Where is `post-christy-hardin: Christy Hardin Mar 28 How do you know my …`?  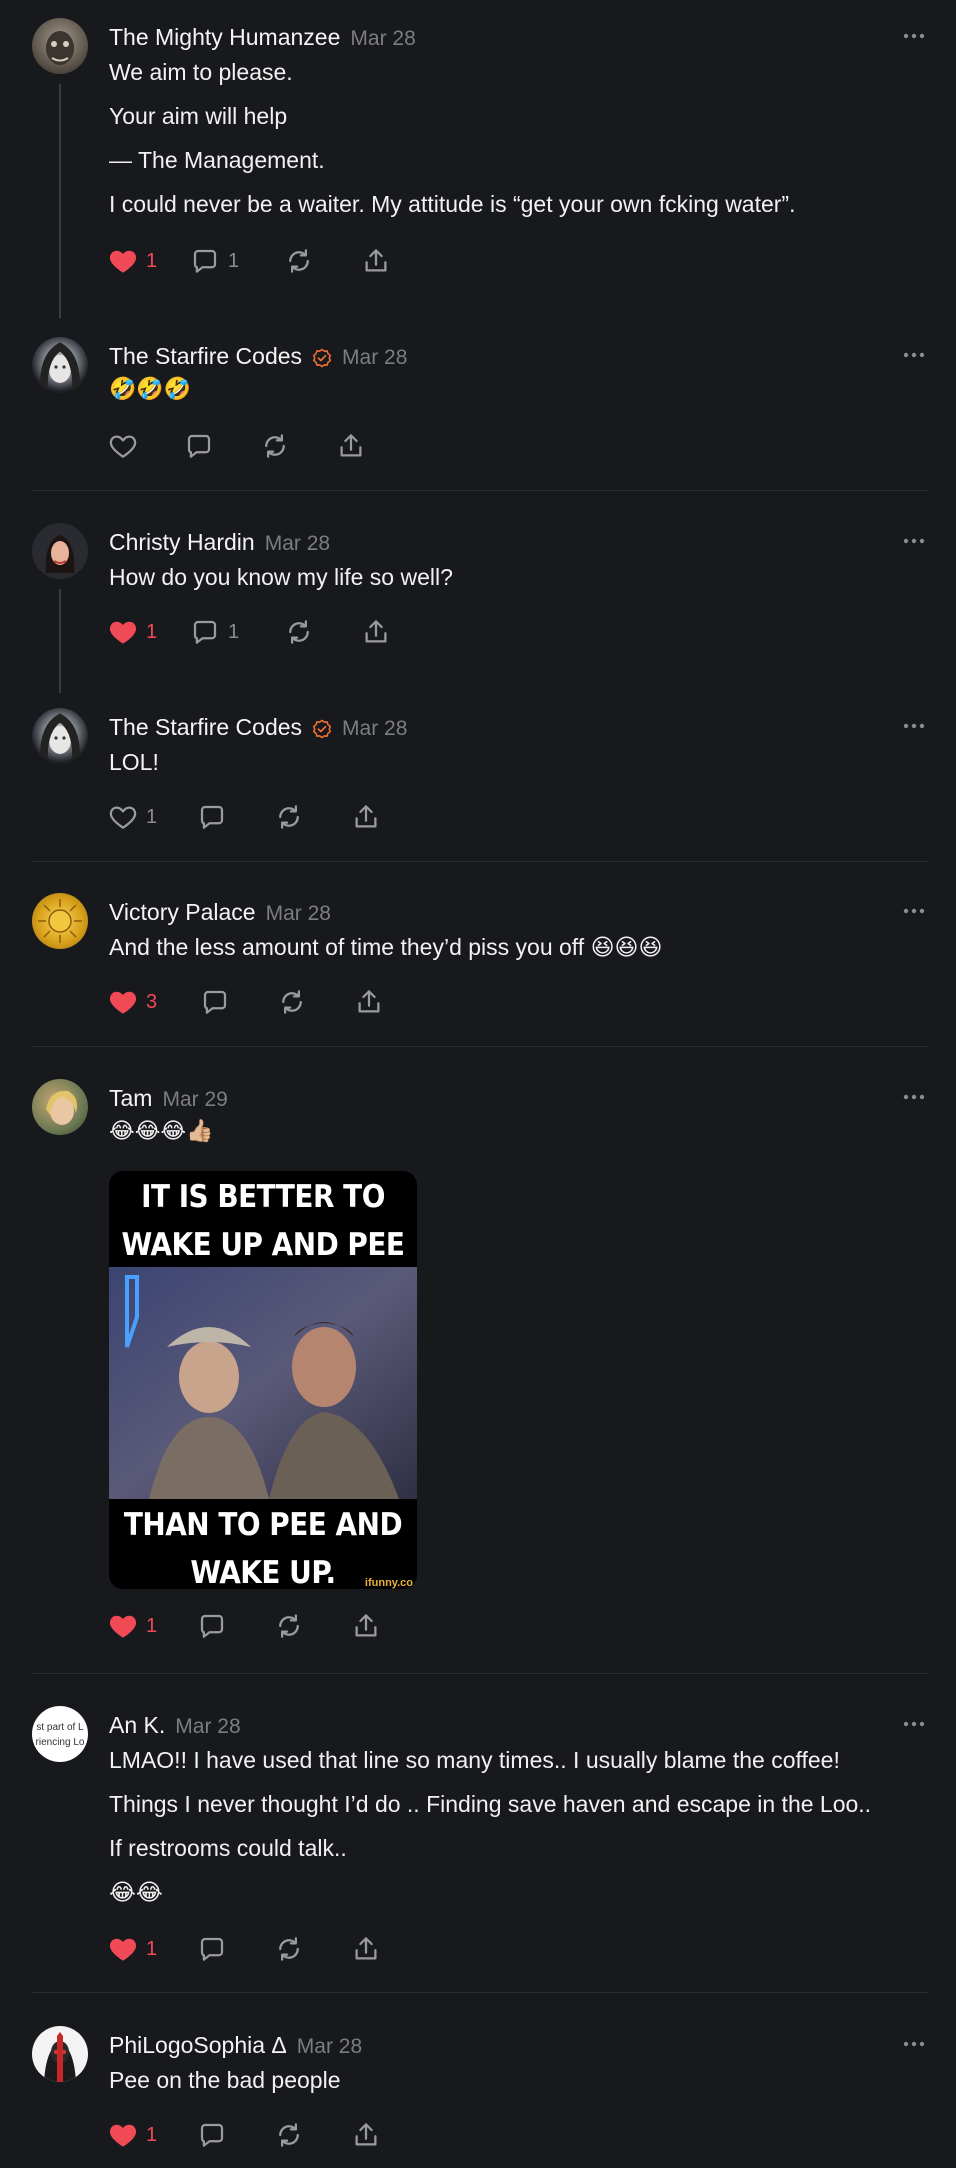
post-christy-hardin: Christy Hardin Mar 28 How do you know my … is located at coordinates (478, 608).